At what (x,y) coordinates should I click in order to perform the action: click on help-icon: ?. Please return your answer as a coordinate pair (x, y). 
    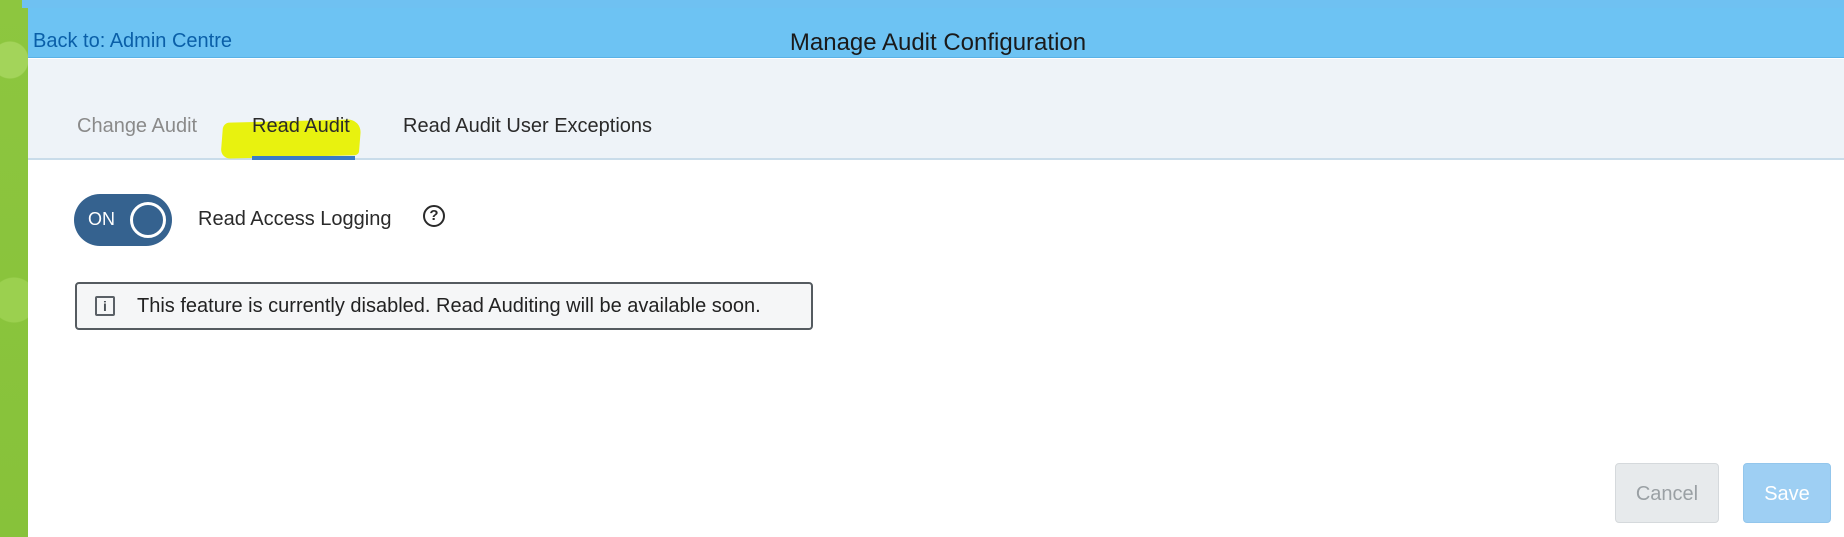
    Looking at the image, I should click on (434, 216).